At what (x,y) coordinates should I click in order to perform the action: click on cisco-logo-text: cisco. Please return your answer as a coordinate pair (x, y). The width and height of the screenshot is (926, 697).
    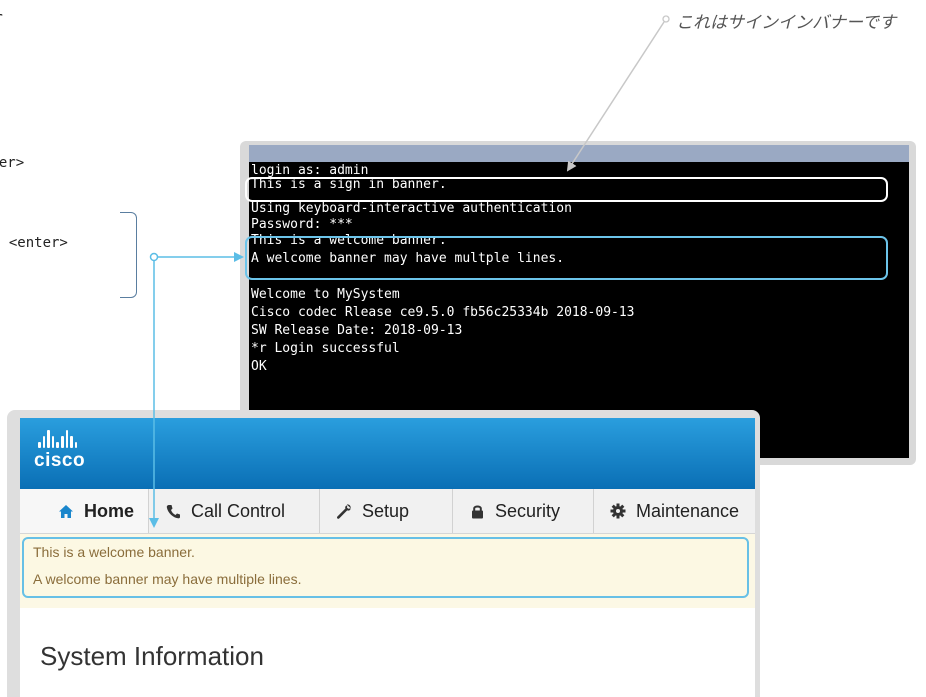
    Looking at the image, I should click on (60, 460).